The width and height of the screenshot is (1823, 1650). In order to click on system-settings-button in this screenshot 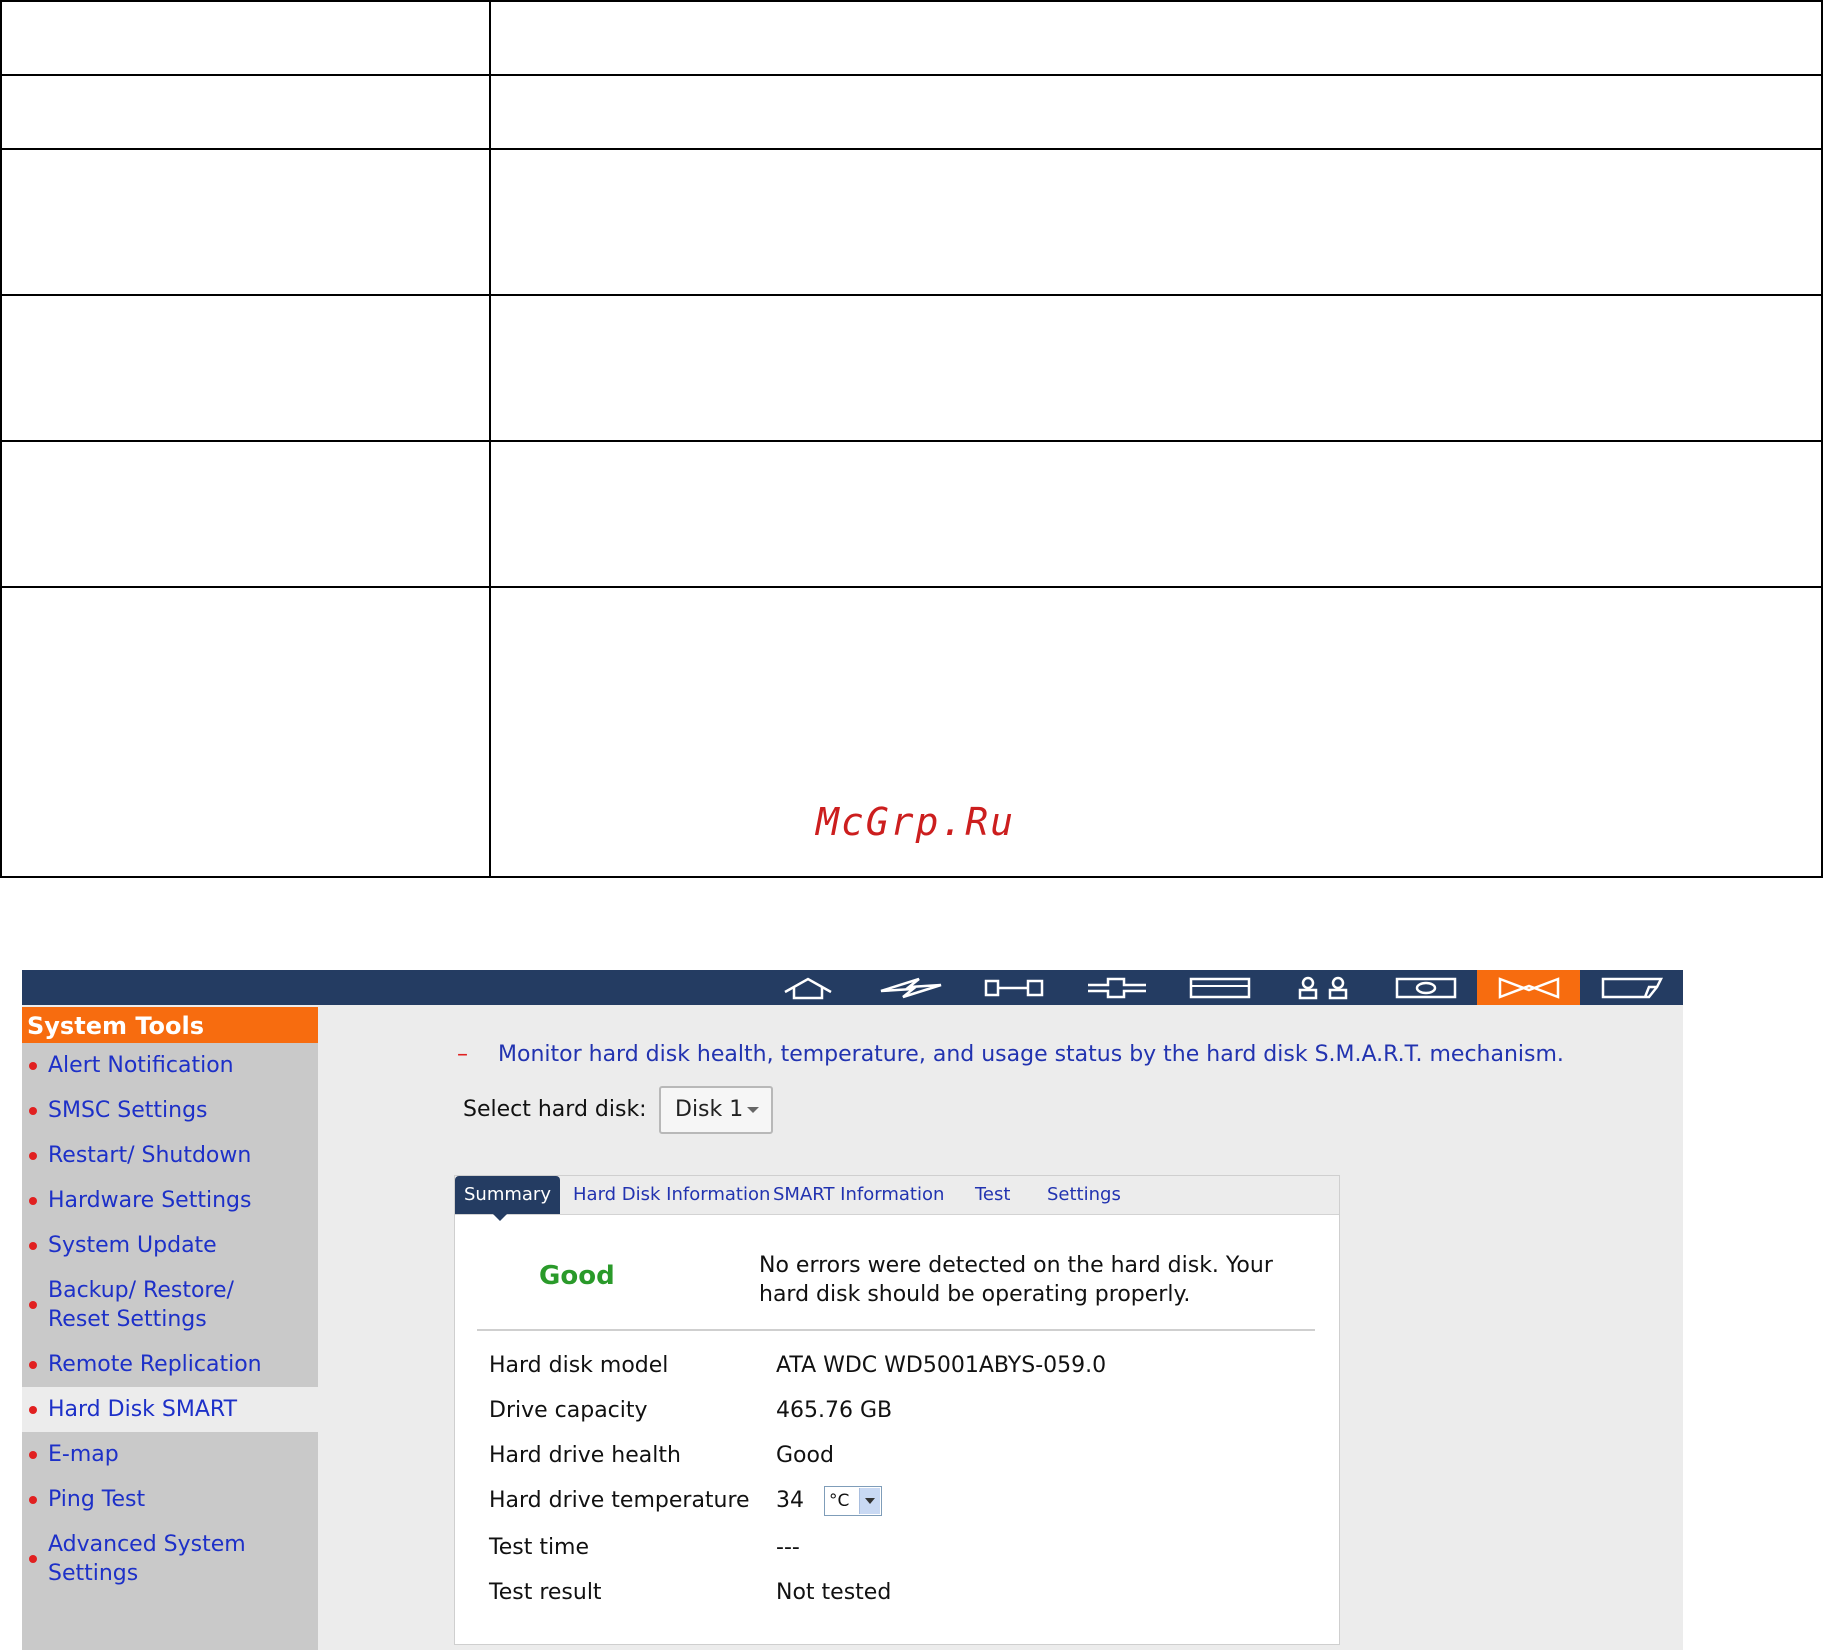, I will do `click(1013, 987)`.